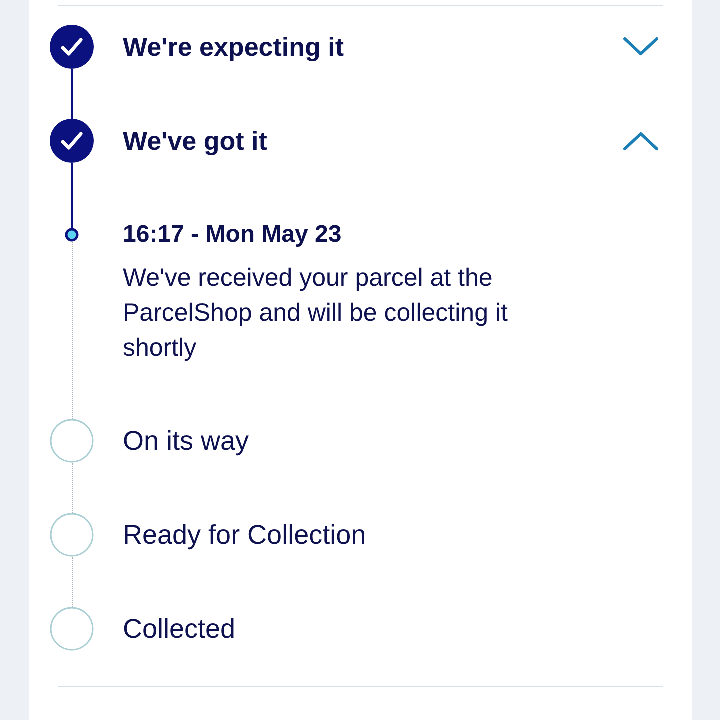 This screenshot has height=720, width=720. Describe the element at coordinates (186, 441) in the screenshot. I see `step-title: On its way` at that location.